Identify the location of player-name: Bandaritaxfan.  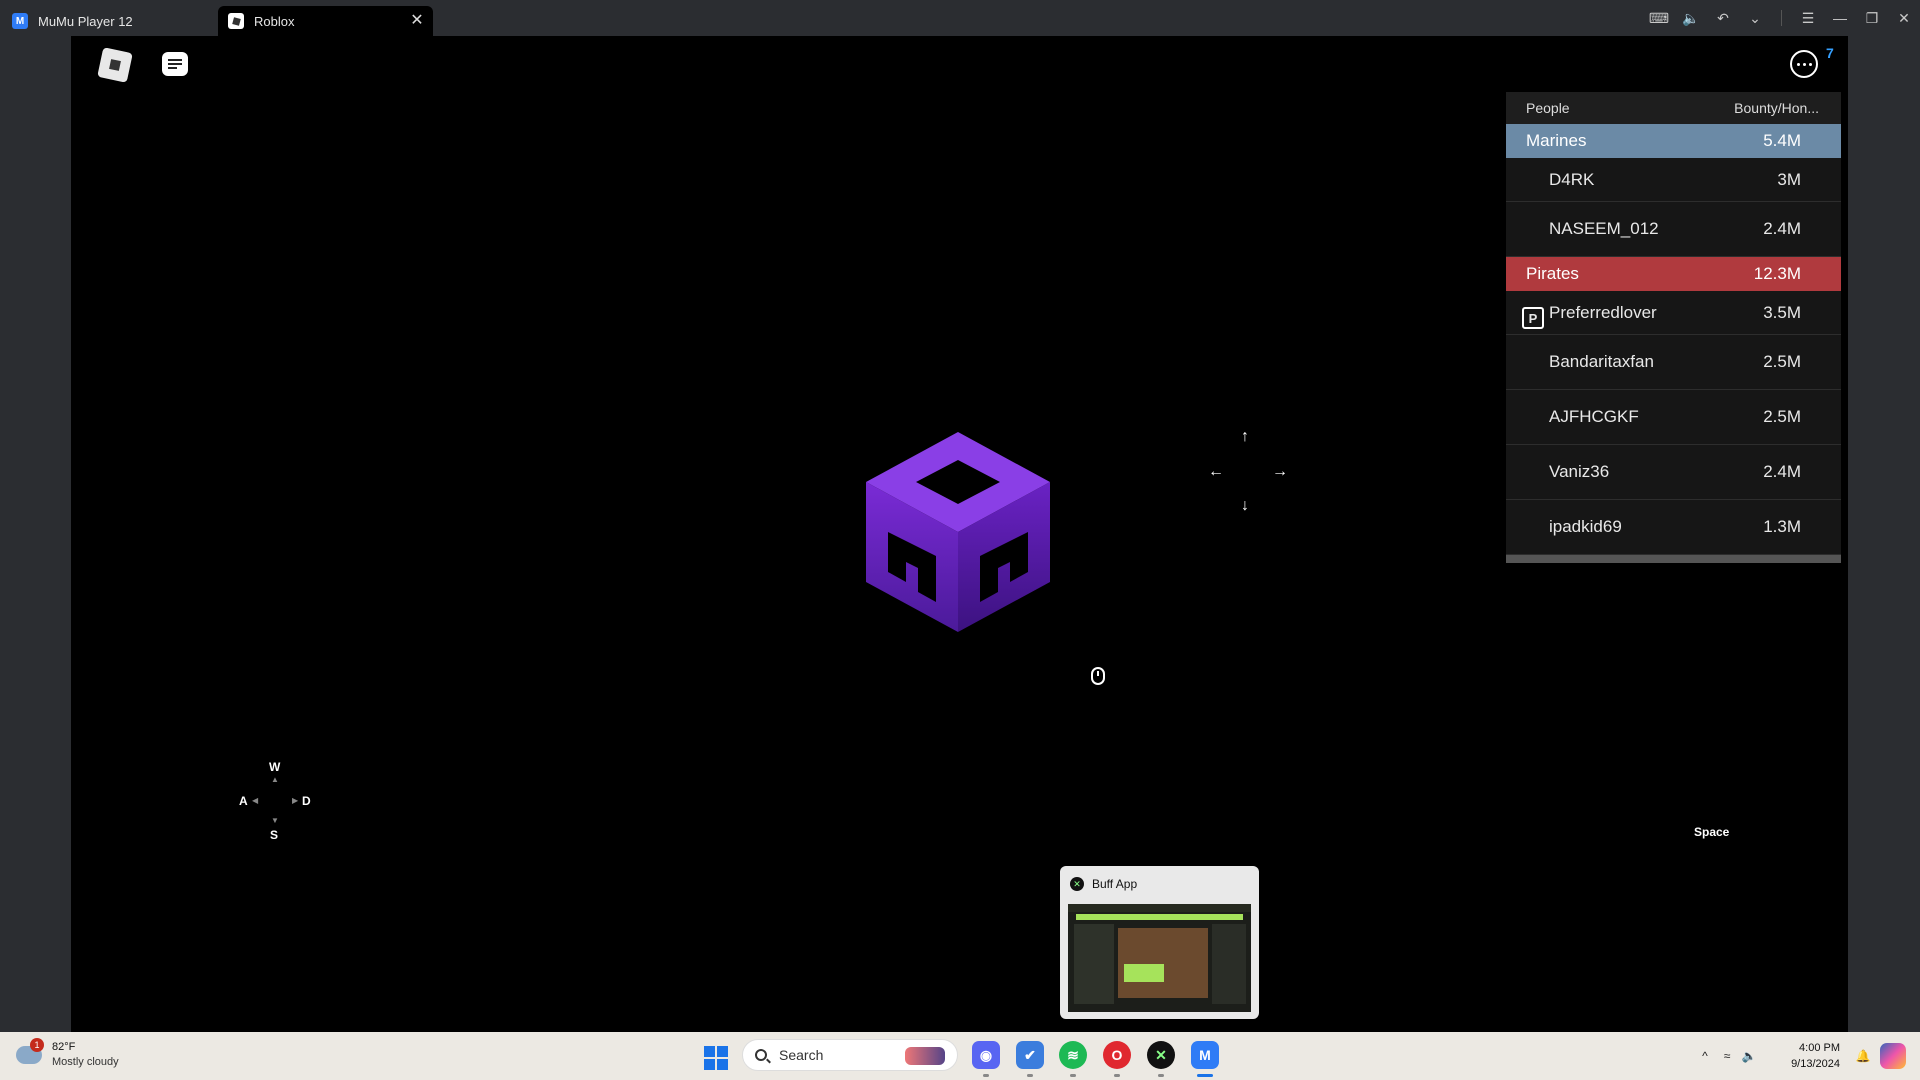
(1601, 361).